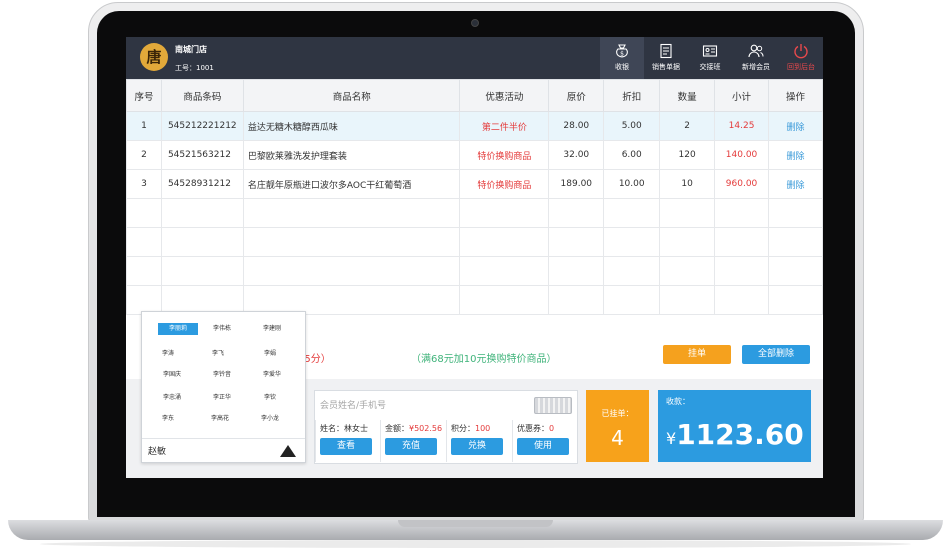 This screenshot has height=550, width=951. What do you see at coordinates (697, 354) in the screenshot?
I see `hang-order-button: 挂单` at bounding box center [697, 354].